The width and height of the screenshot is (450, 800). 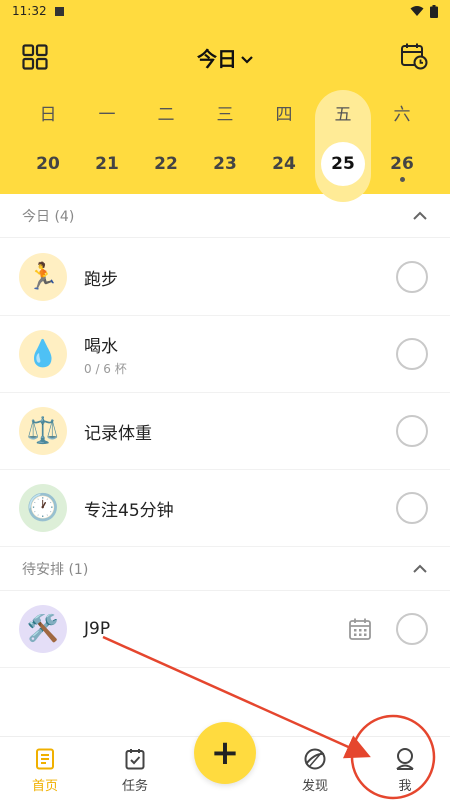 What do you see at coordinates (166, 146) in the screenshot?
I see `day-tuesday: 二 22` at bounding box center [166, 146].